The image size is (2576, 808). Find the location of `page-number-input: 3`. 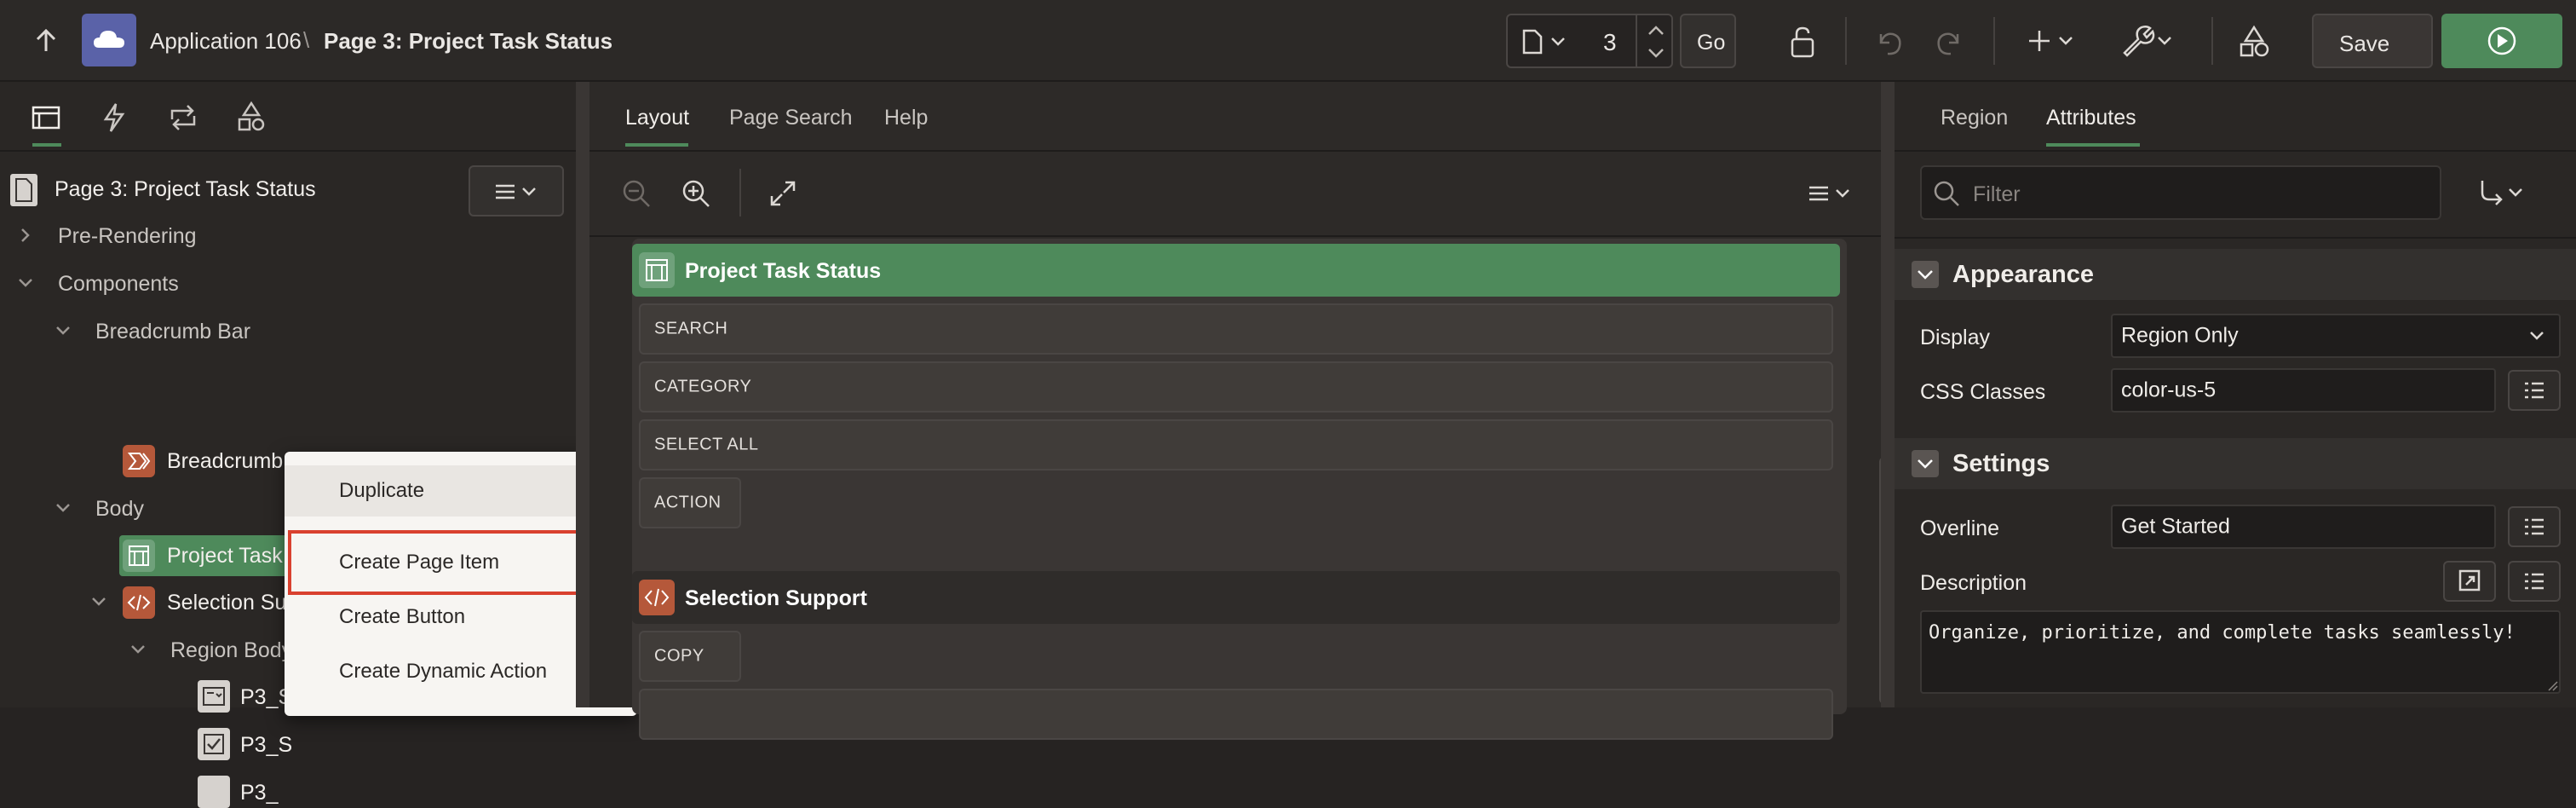

page-number-input: 3 is located at coordinates (1610, 42).